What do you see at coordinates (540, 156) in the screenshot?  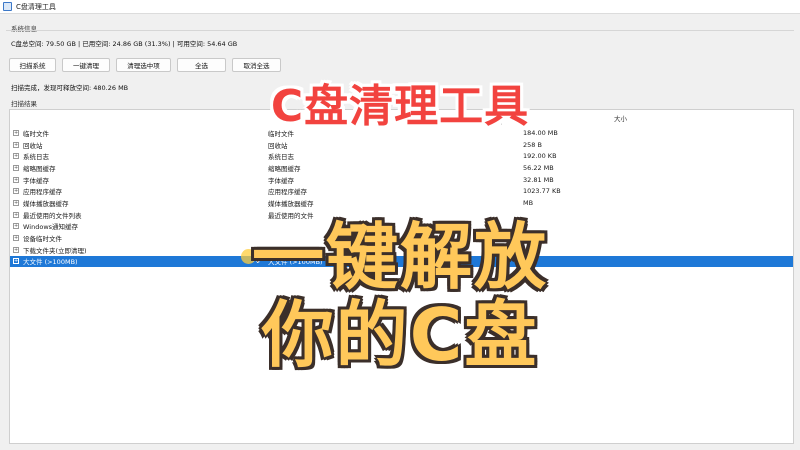 I see `row-size: 192.00 KB` at bounding box center [540, 156].